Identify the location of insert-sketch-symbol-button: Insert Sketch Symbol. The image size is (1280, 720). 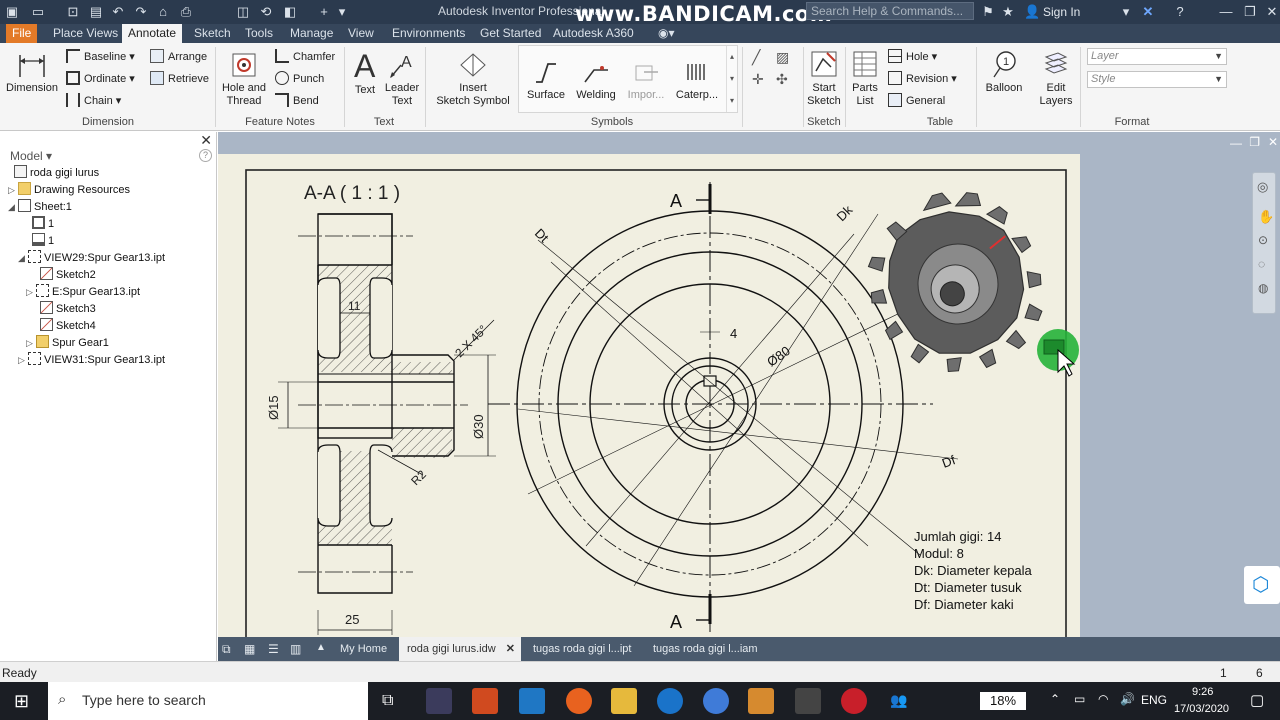
(473, 79).